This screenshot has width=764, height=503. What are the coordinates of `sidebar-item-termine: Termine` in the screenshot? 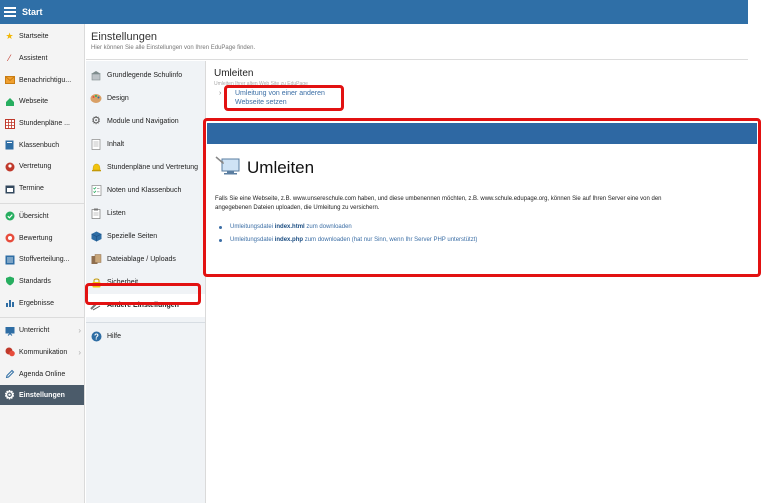 It's located at (42, 189).